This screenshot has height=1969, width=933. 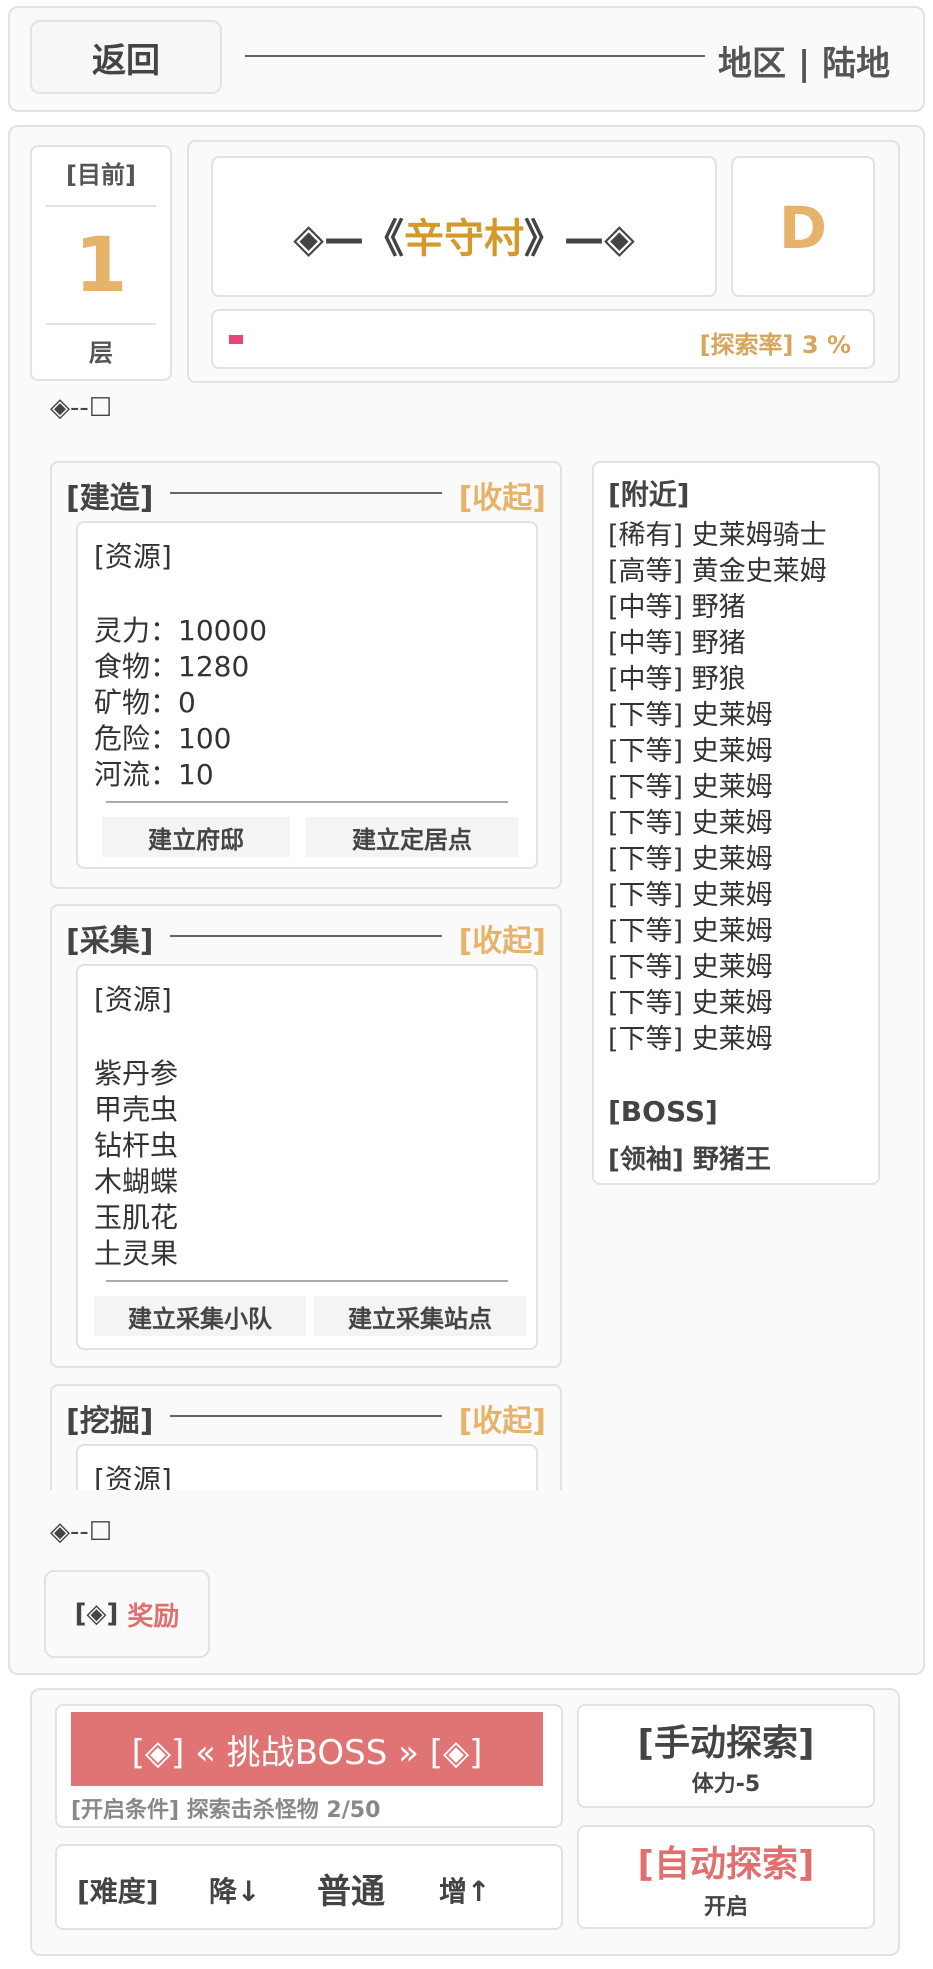 I want to click on floor-current-label: [目前], so click(x=101, y=175).